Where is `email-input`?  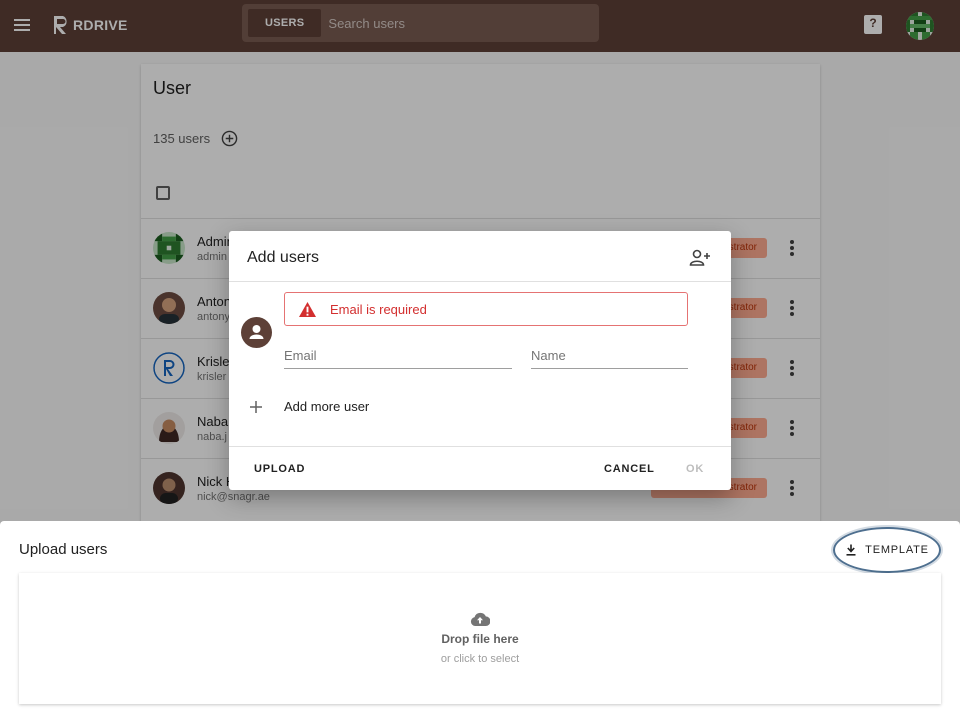 email-input is located at coordinates (398, 355).